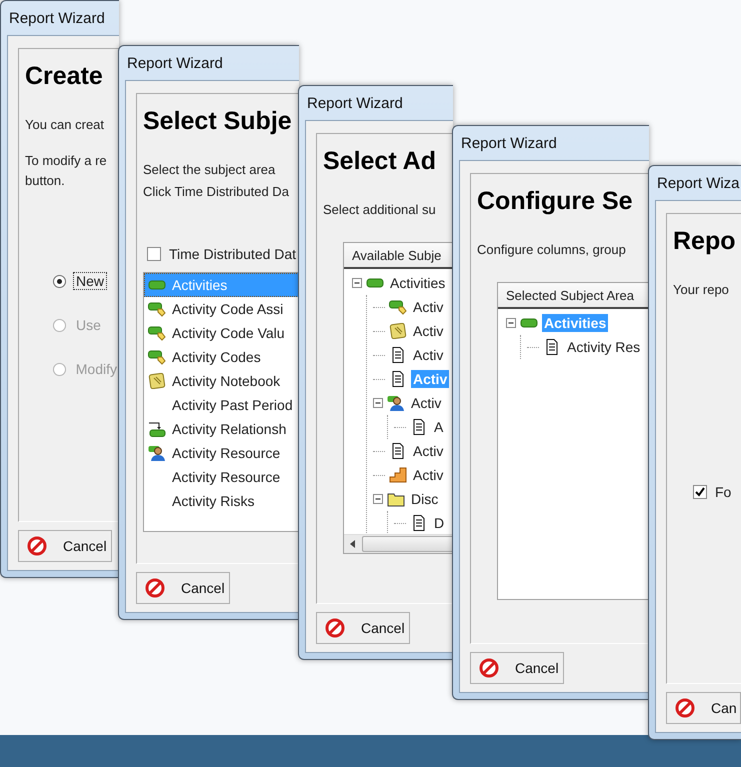  I want to click on checkbox-label: Fo, so click(723, 492).